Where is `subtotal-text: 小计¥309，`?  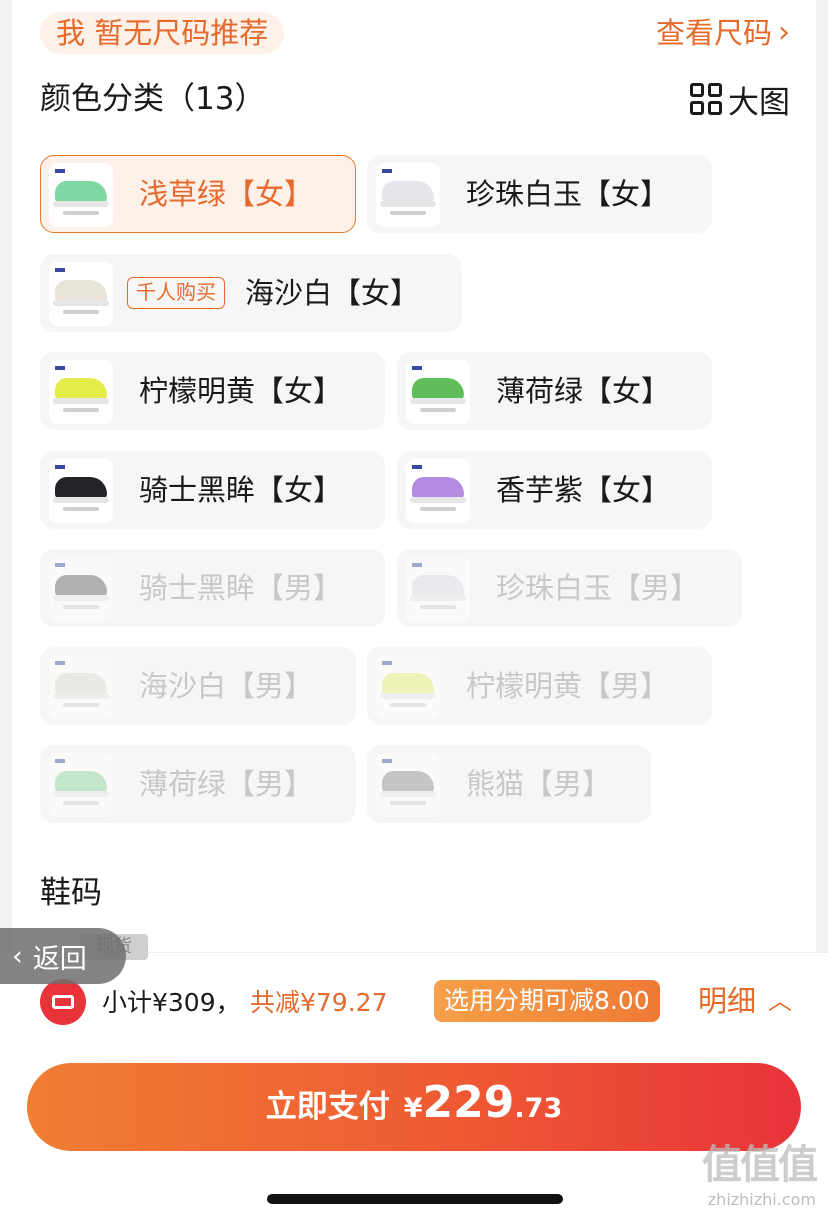 subtotal-text: 小计¥309， is located at coordinates (171, 1002).